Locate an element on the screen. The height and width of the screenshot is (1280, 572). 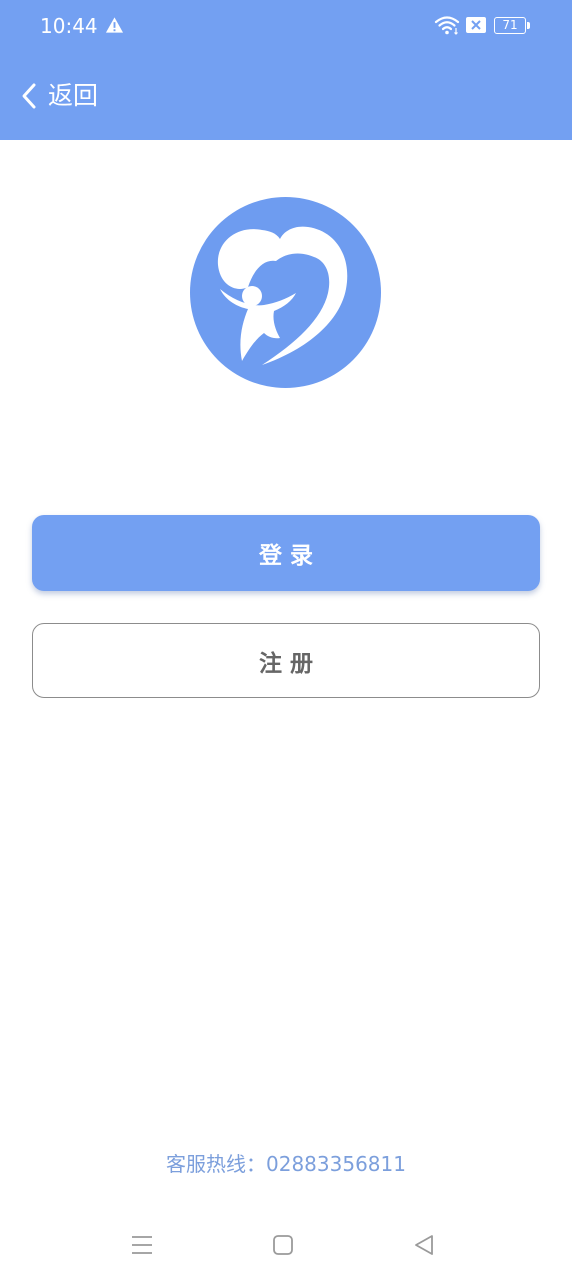
heart-child-logo-icon is located at coordinates (285, 292).